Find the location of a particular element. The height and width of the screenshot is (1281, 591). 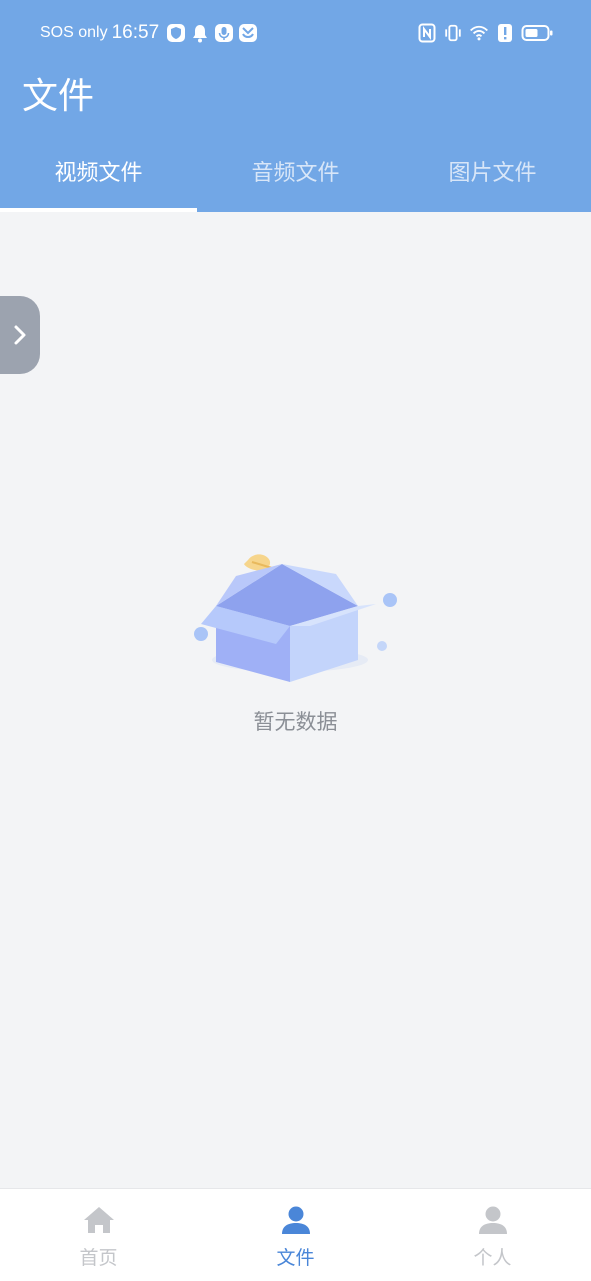

status-bar-right is located at coordinates (485, 33).